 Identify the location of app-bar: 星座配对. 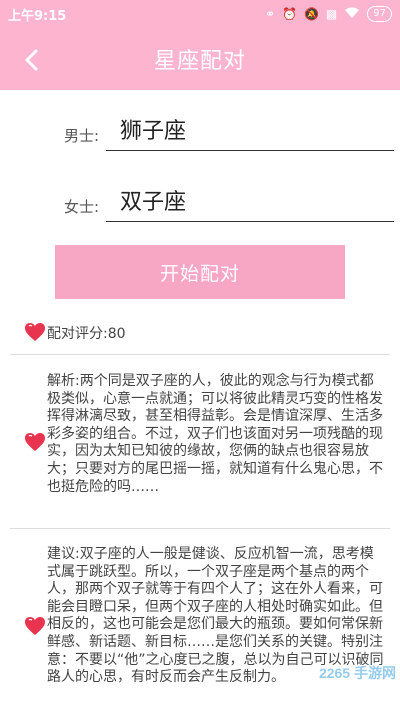
(200, 59).